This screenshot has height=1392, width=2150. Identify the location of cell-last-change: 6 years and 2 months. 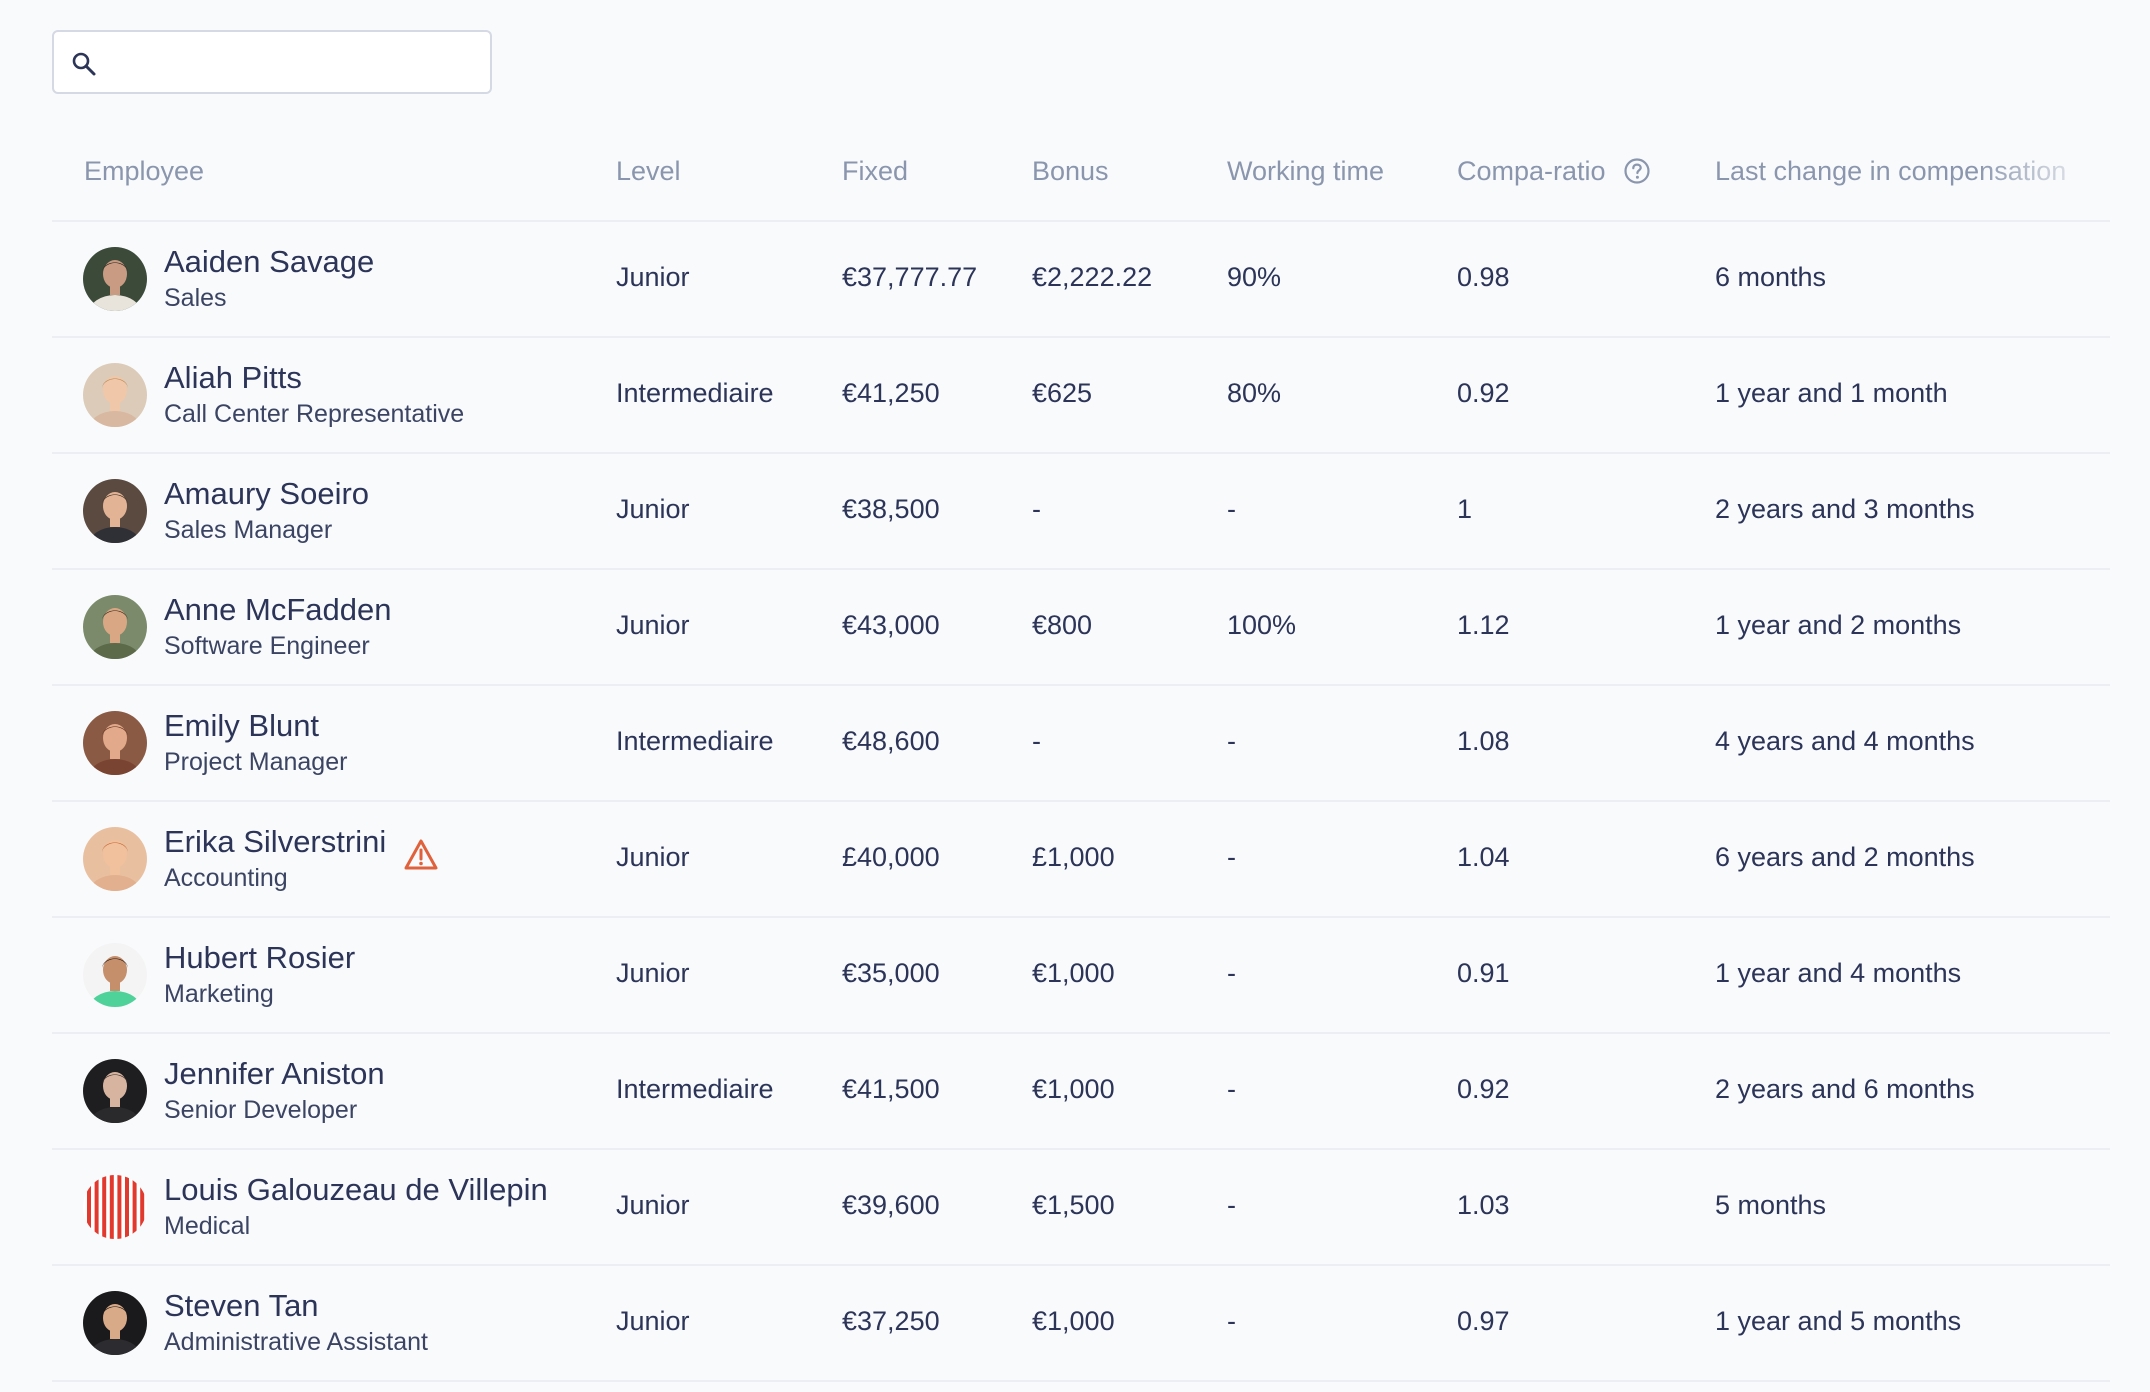
(1845, 857).